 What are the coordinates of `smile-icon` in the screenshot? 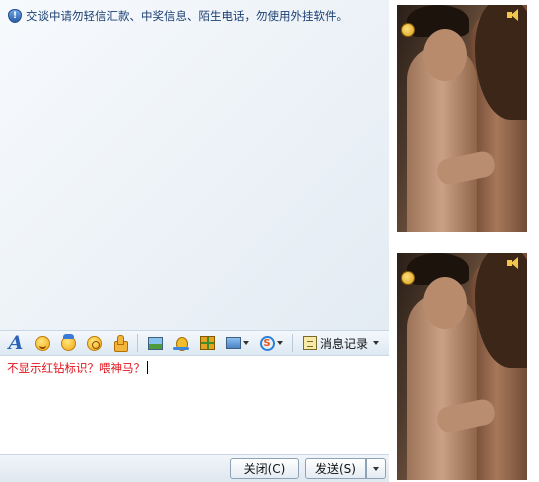 It's located at (42, 343).